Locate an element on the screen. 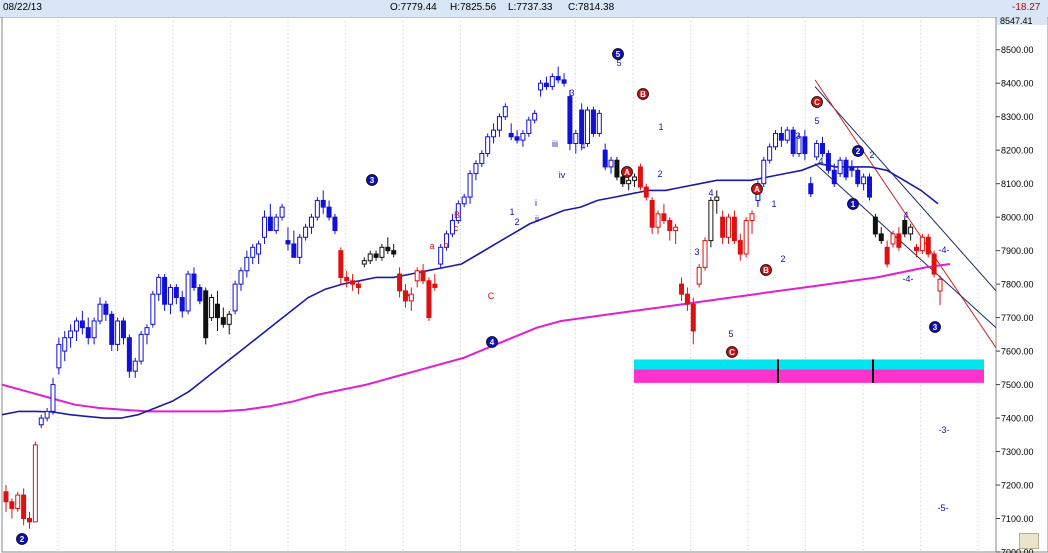 The height and width of the screenshot is (553, 1048). change-value: -18.27 is located at coordinates (1026, 7).